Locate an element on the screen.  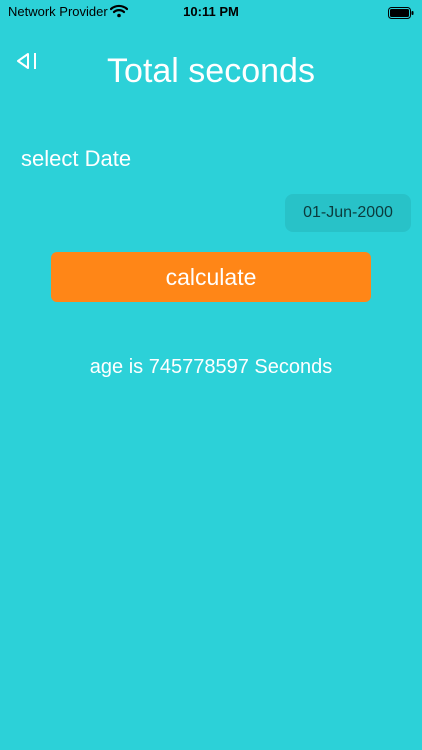
page-title: Total seconds is located at coordinates (211, 71).